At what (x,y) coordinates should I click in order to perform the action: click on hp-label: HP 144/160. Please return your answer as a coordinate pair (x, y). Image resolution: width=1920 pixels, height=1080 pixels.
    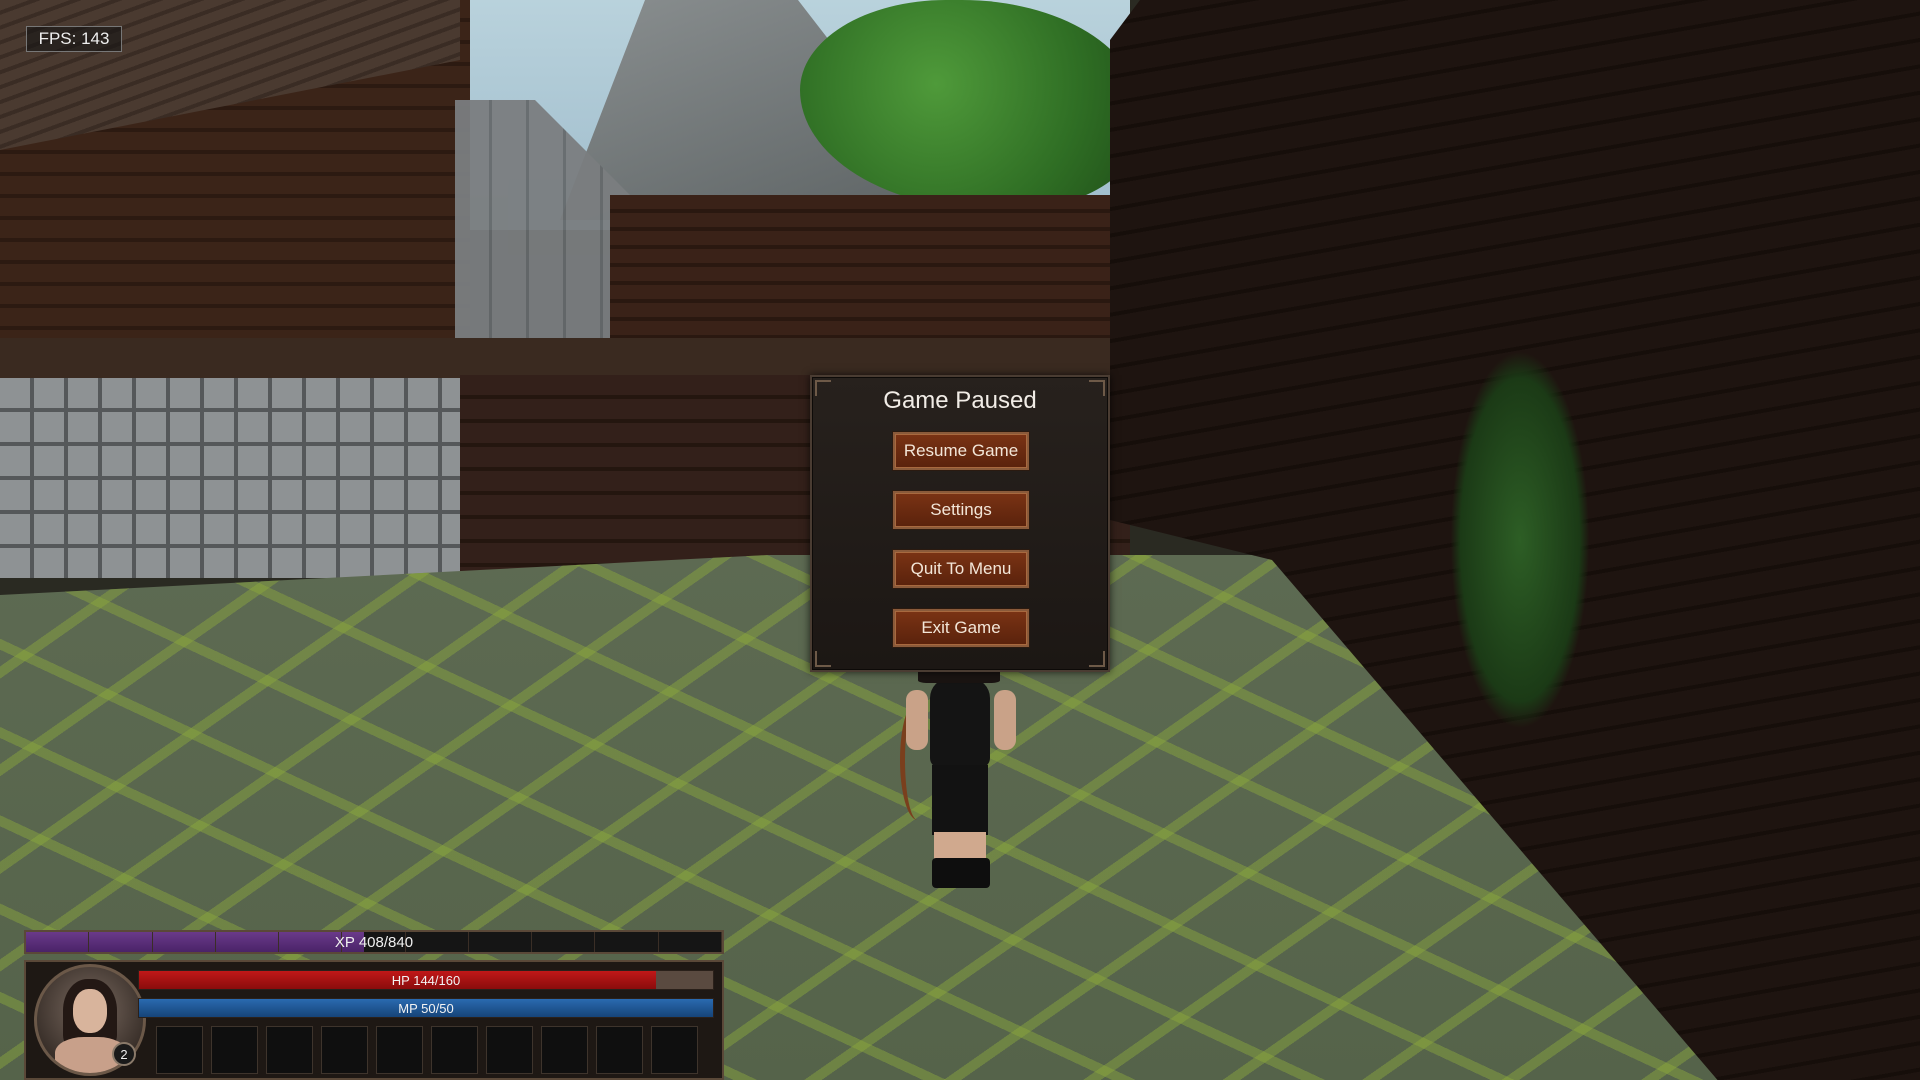
    Looking at the image, I should click on (426, 980).